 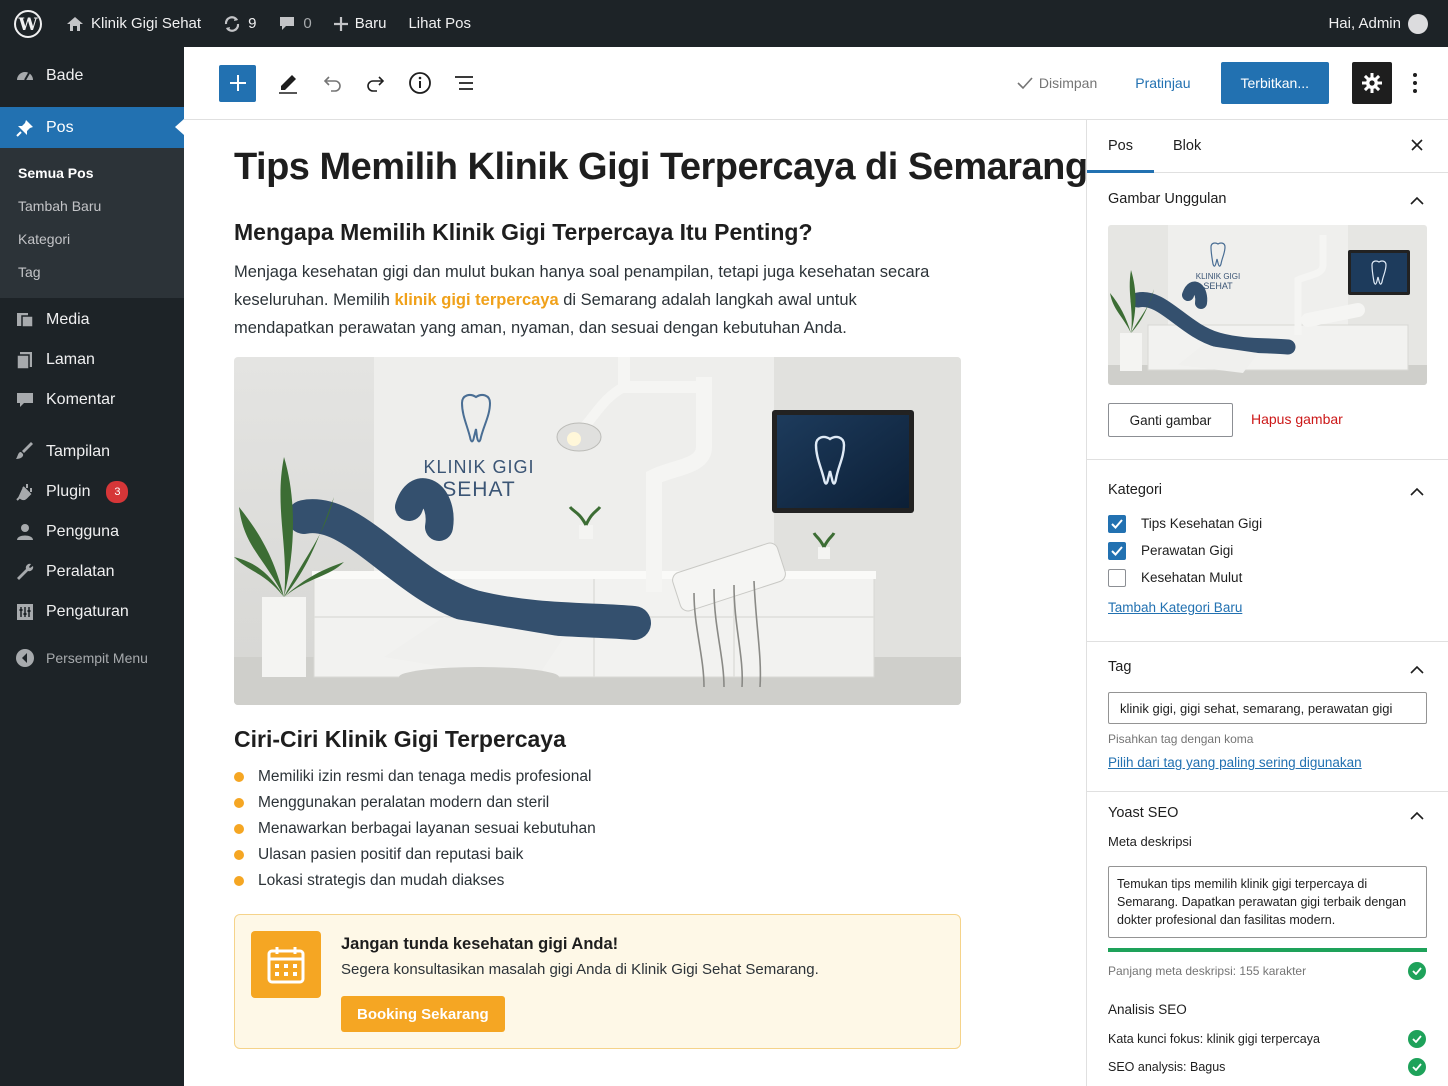 What do you see at coordinates (92, 572) in the screenshot?
I see `sidebar-item-tools: Peralatan` at bounding box center [92, 572].